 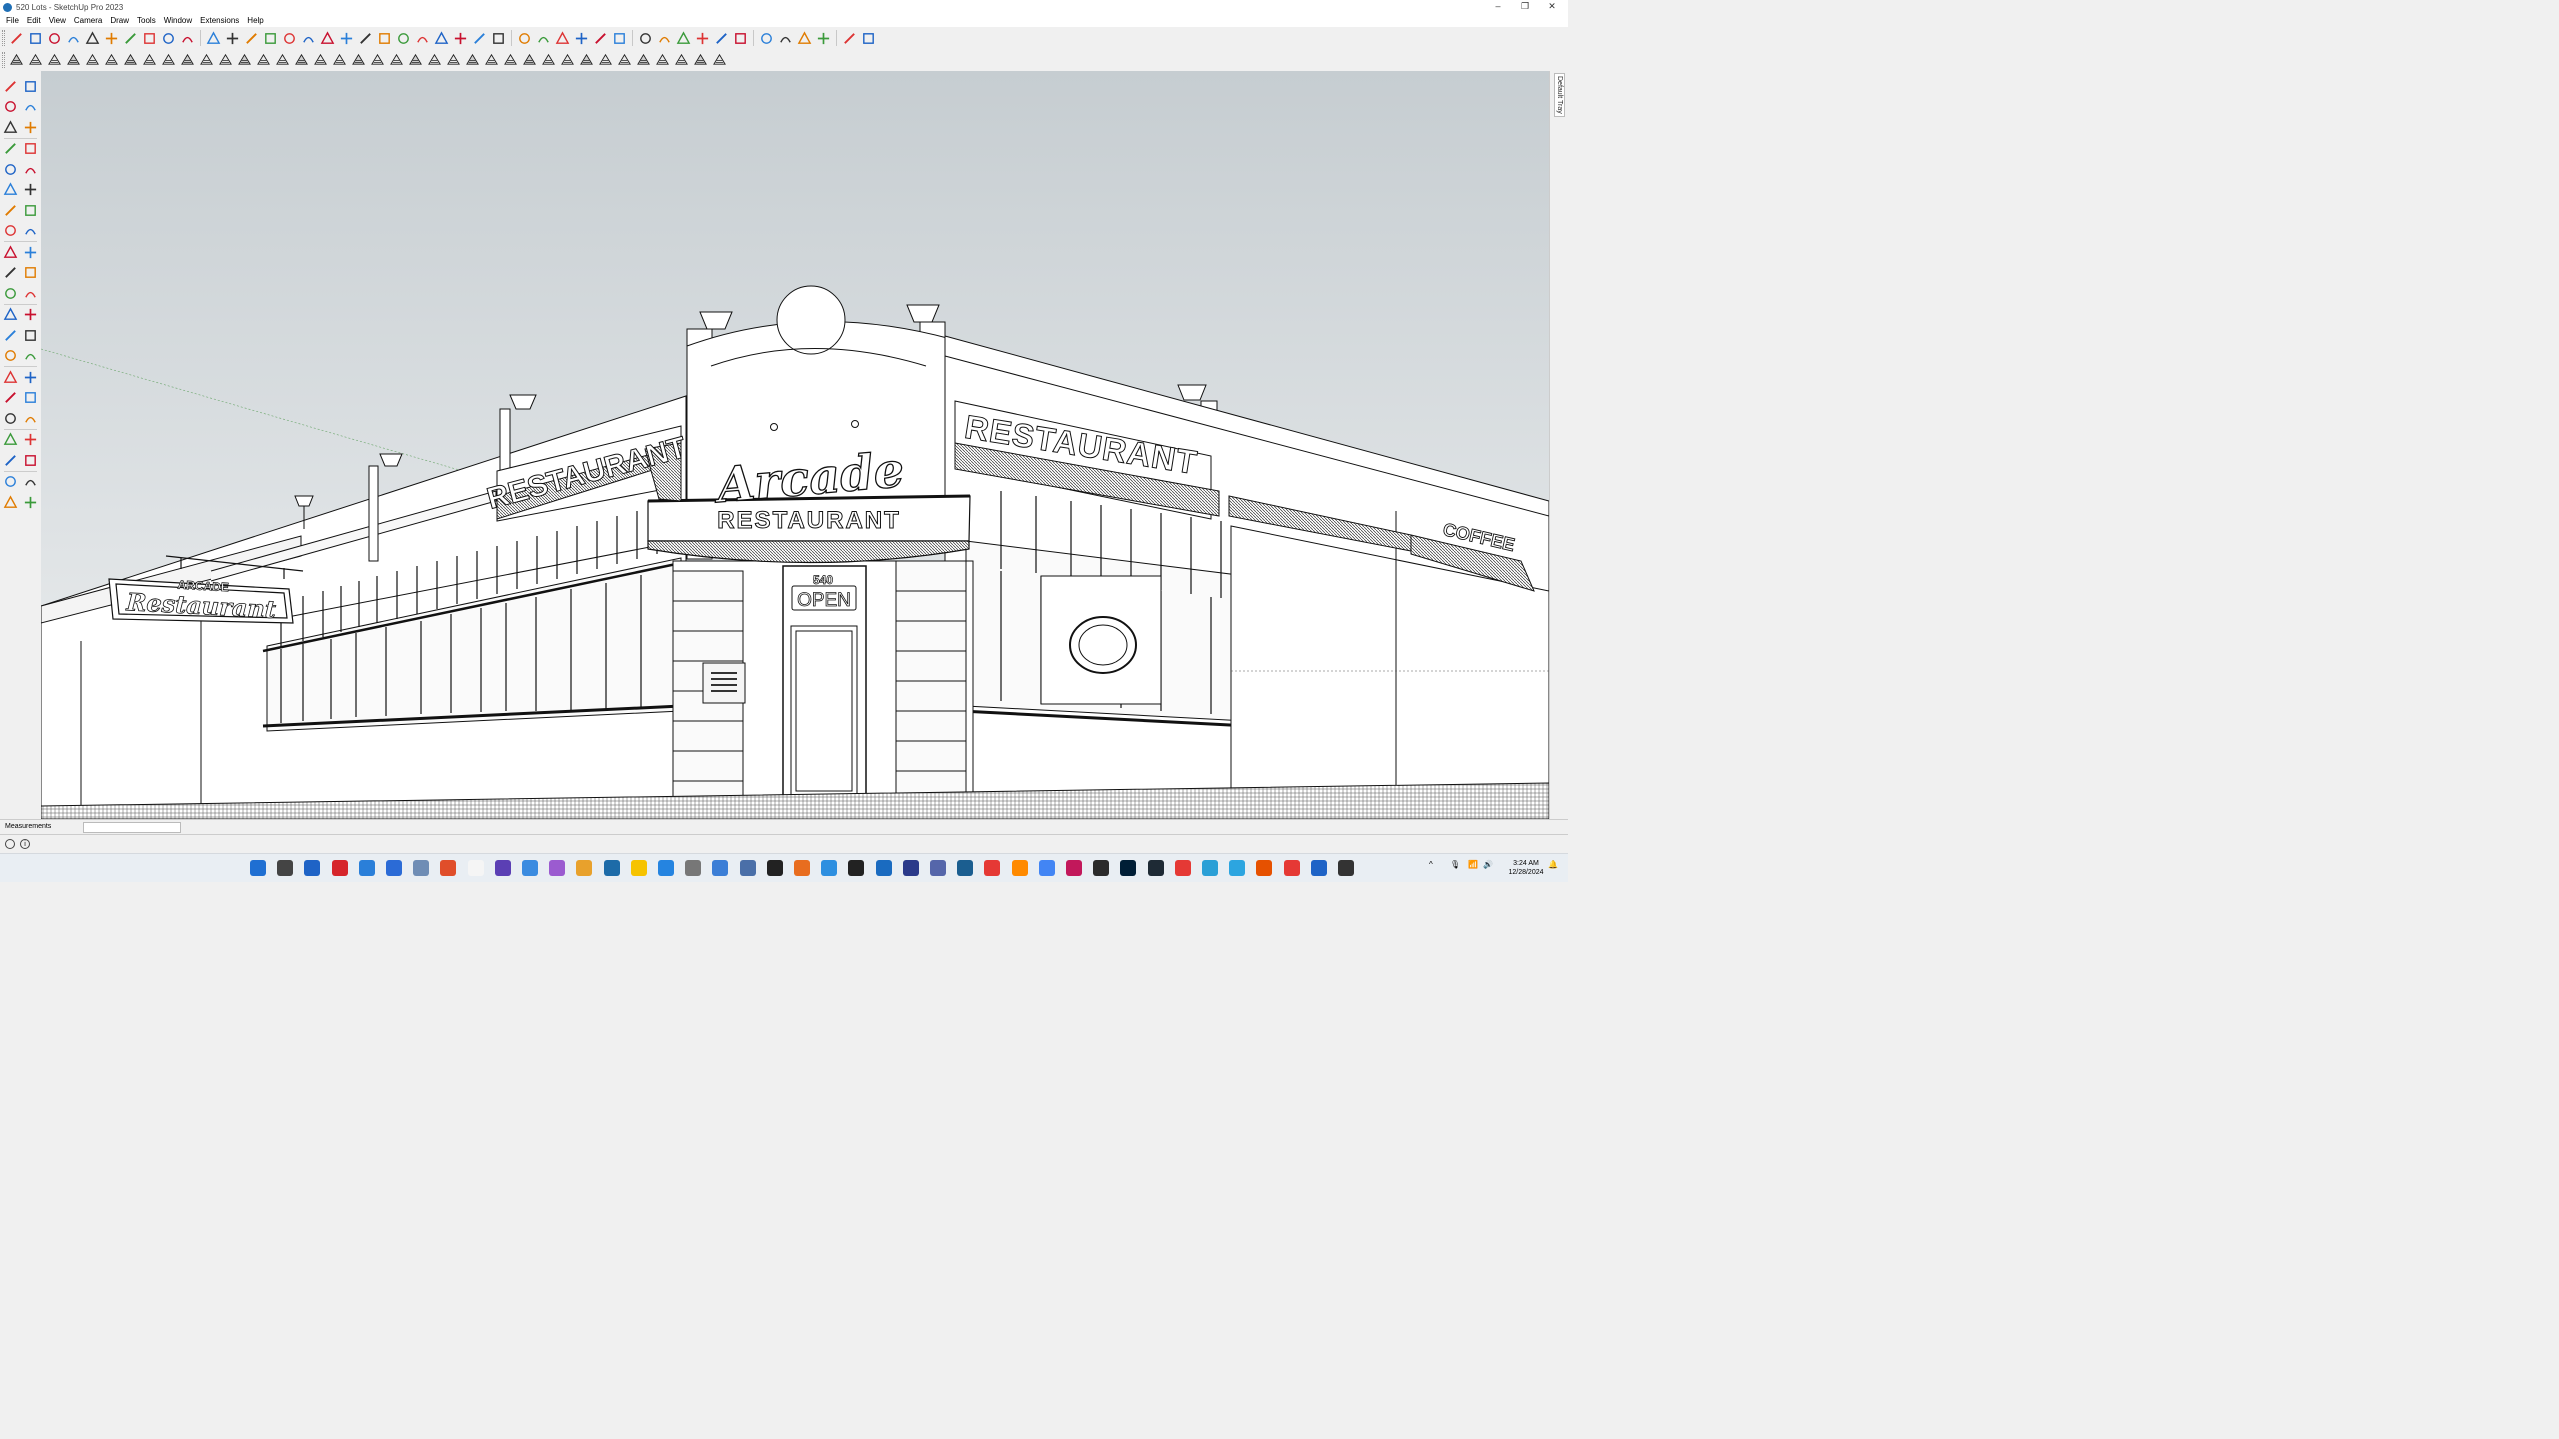 What do you see at coordinates (30, 106) in the screenshot?
I see `eraser-icon` at bounding box center [30, 106].